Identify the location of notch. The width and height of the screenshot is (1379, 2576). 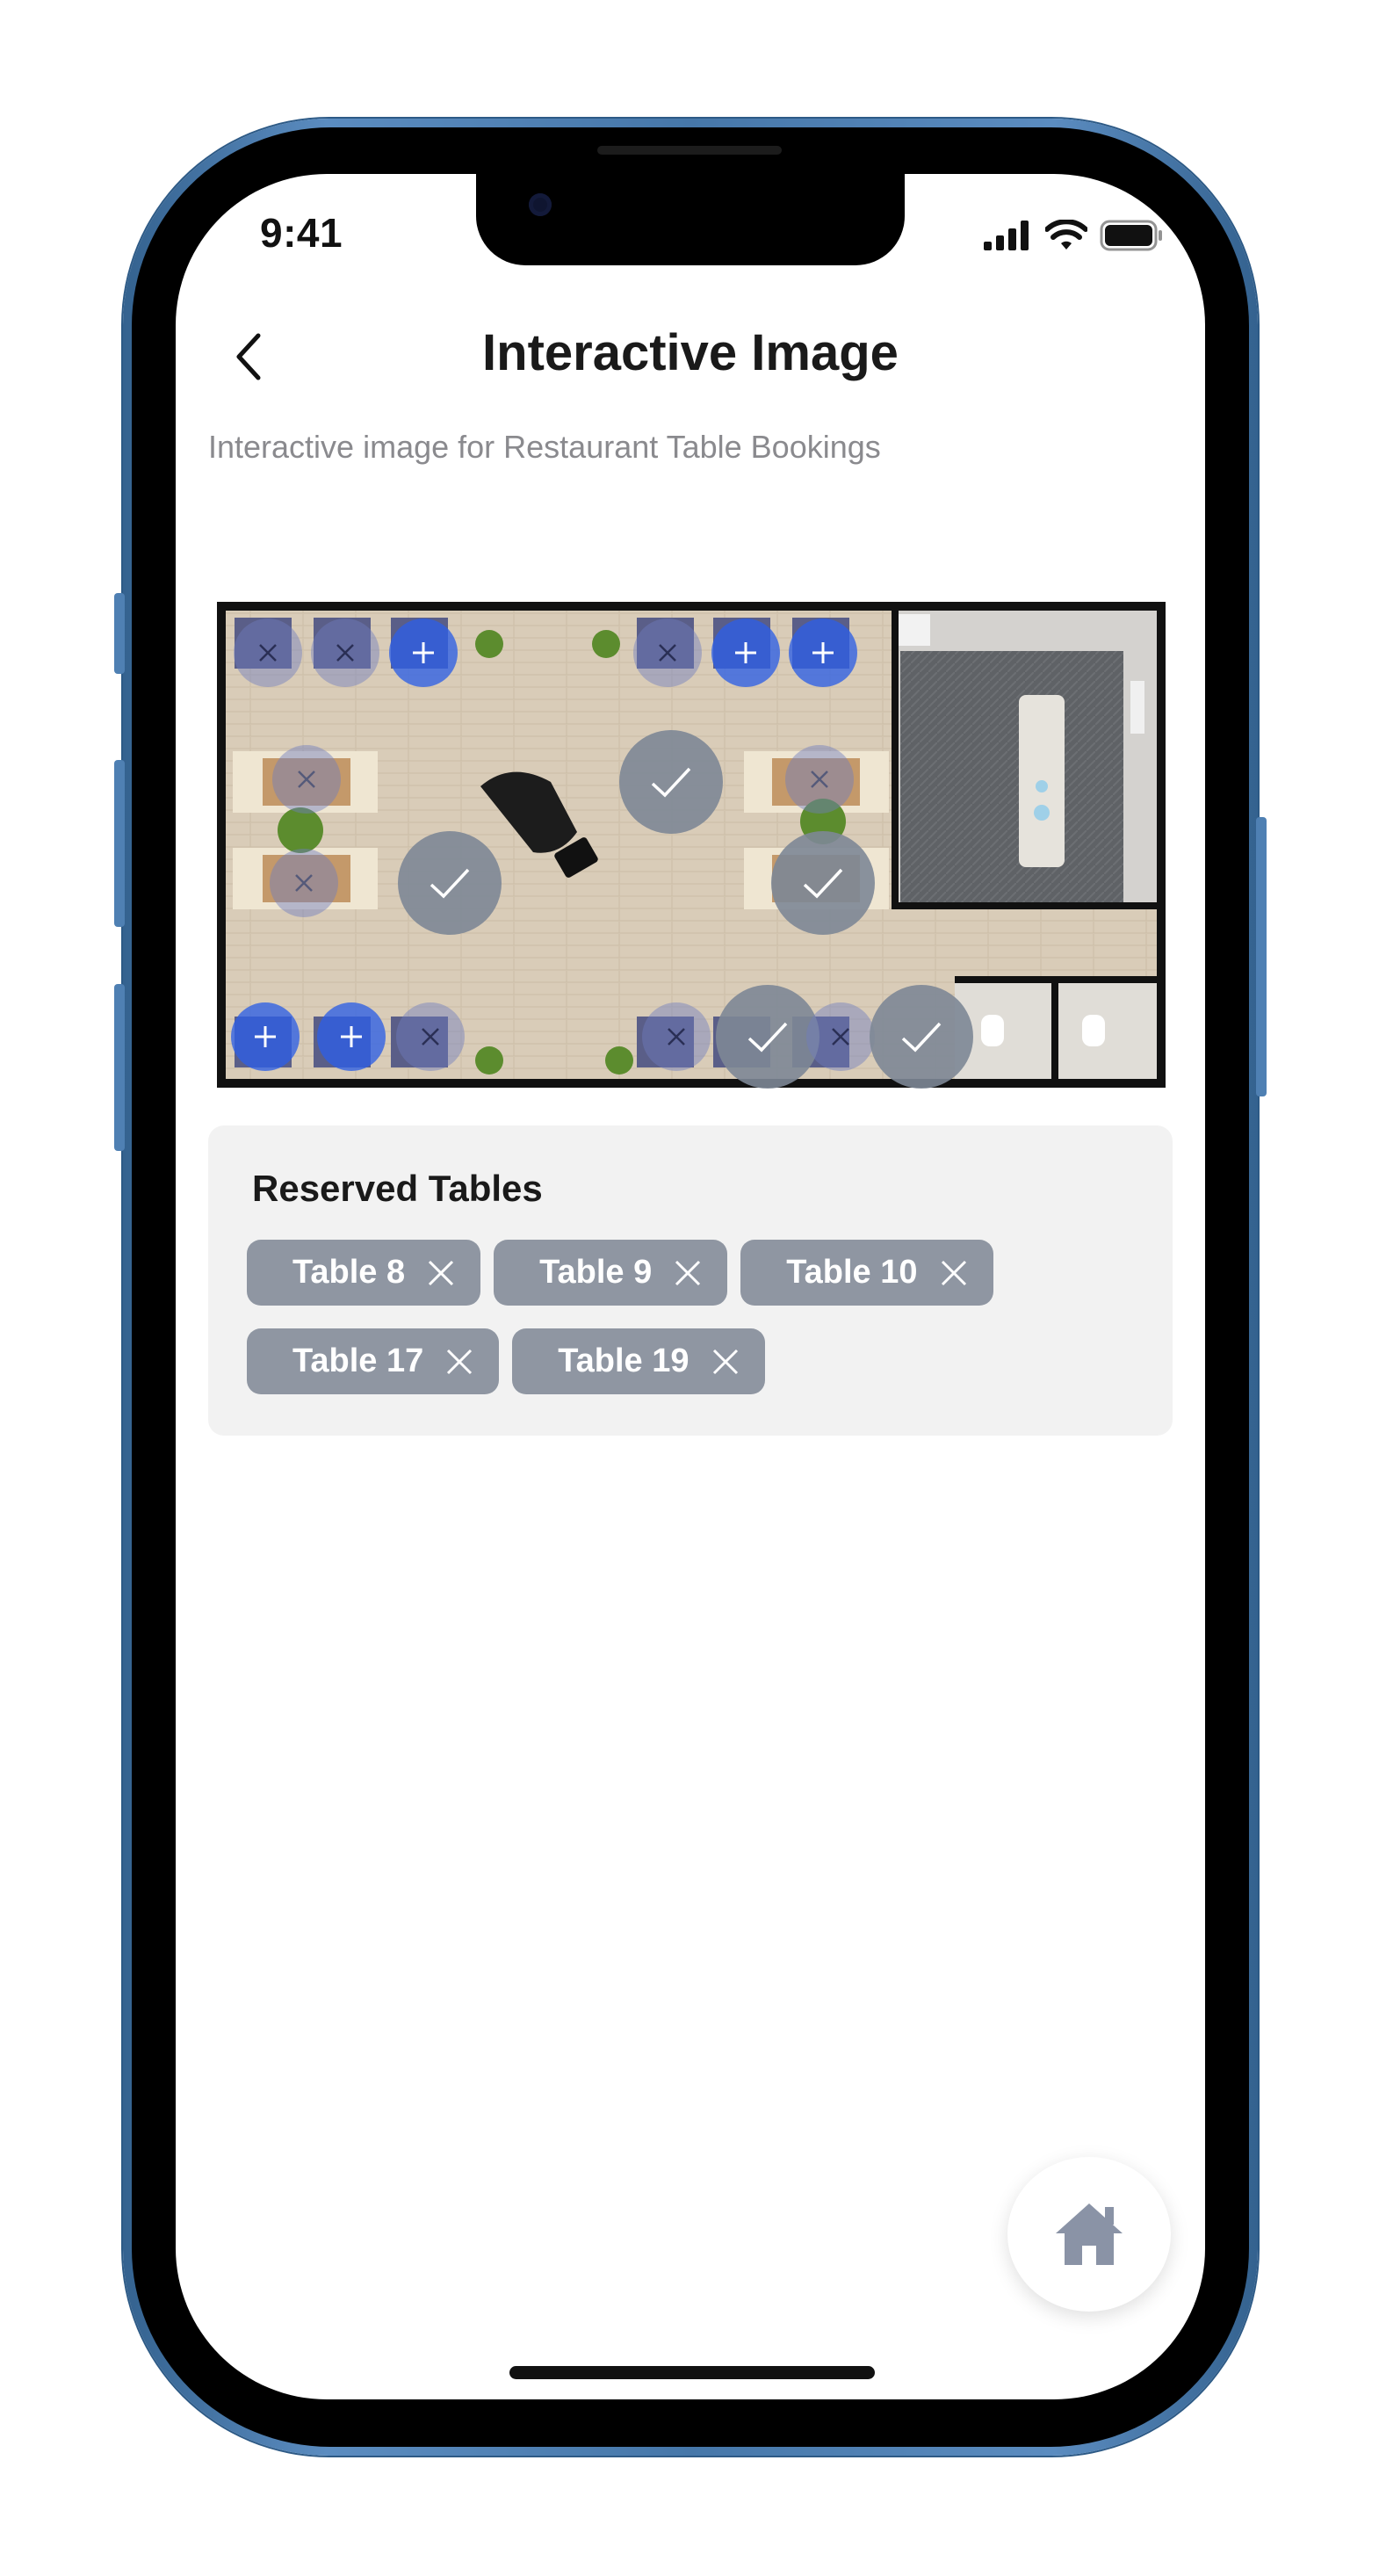
(690, 219).